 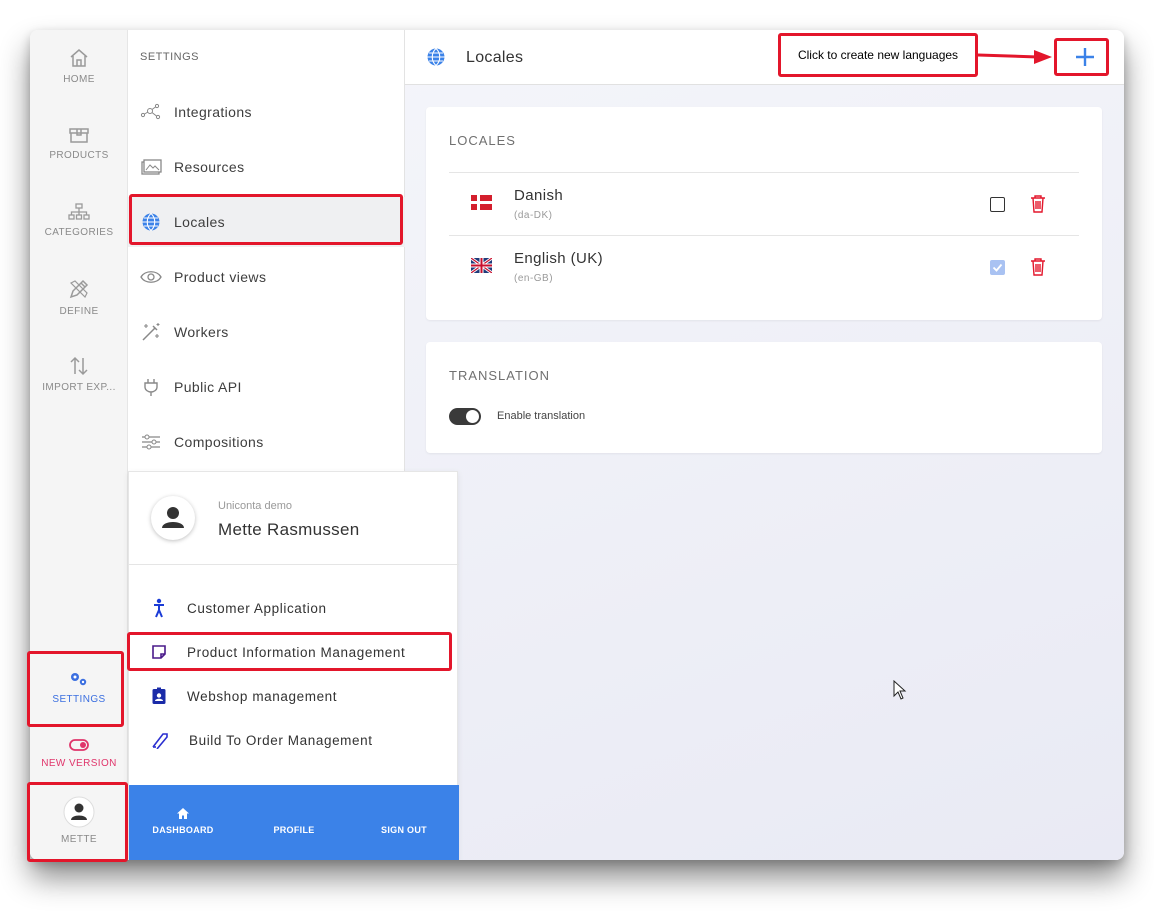 I want to click on menu-item-compositions: Compositions, so click(x=266, y=442).